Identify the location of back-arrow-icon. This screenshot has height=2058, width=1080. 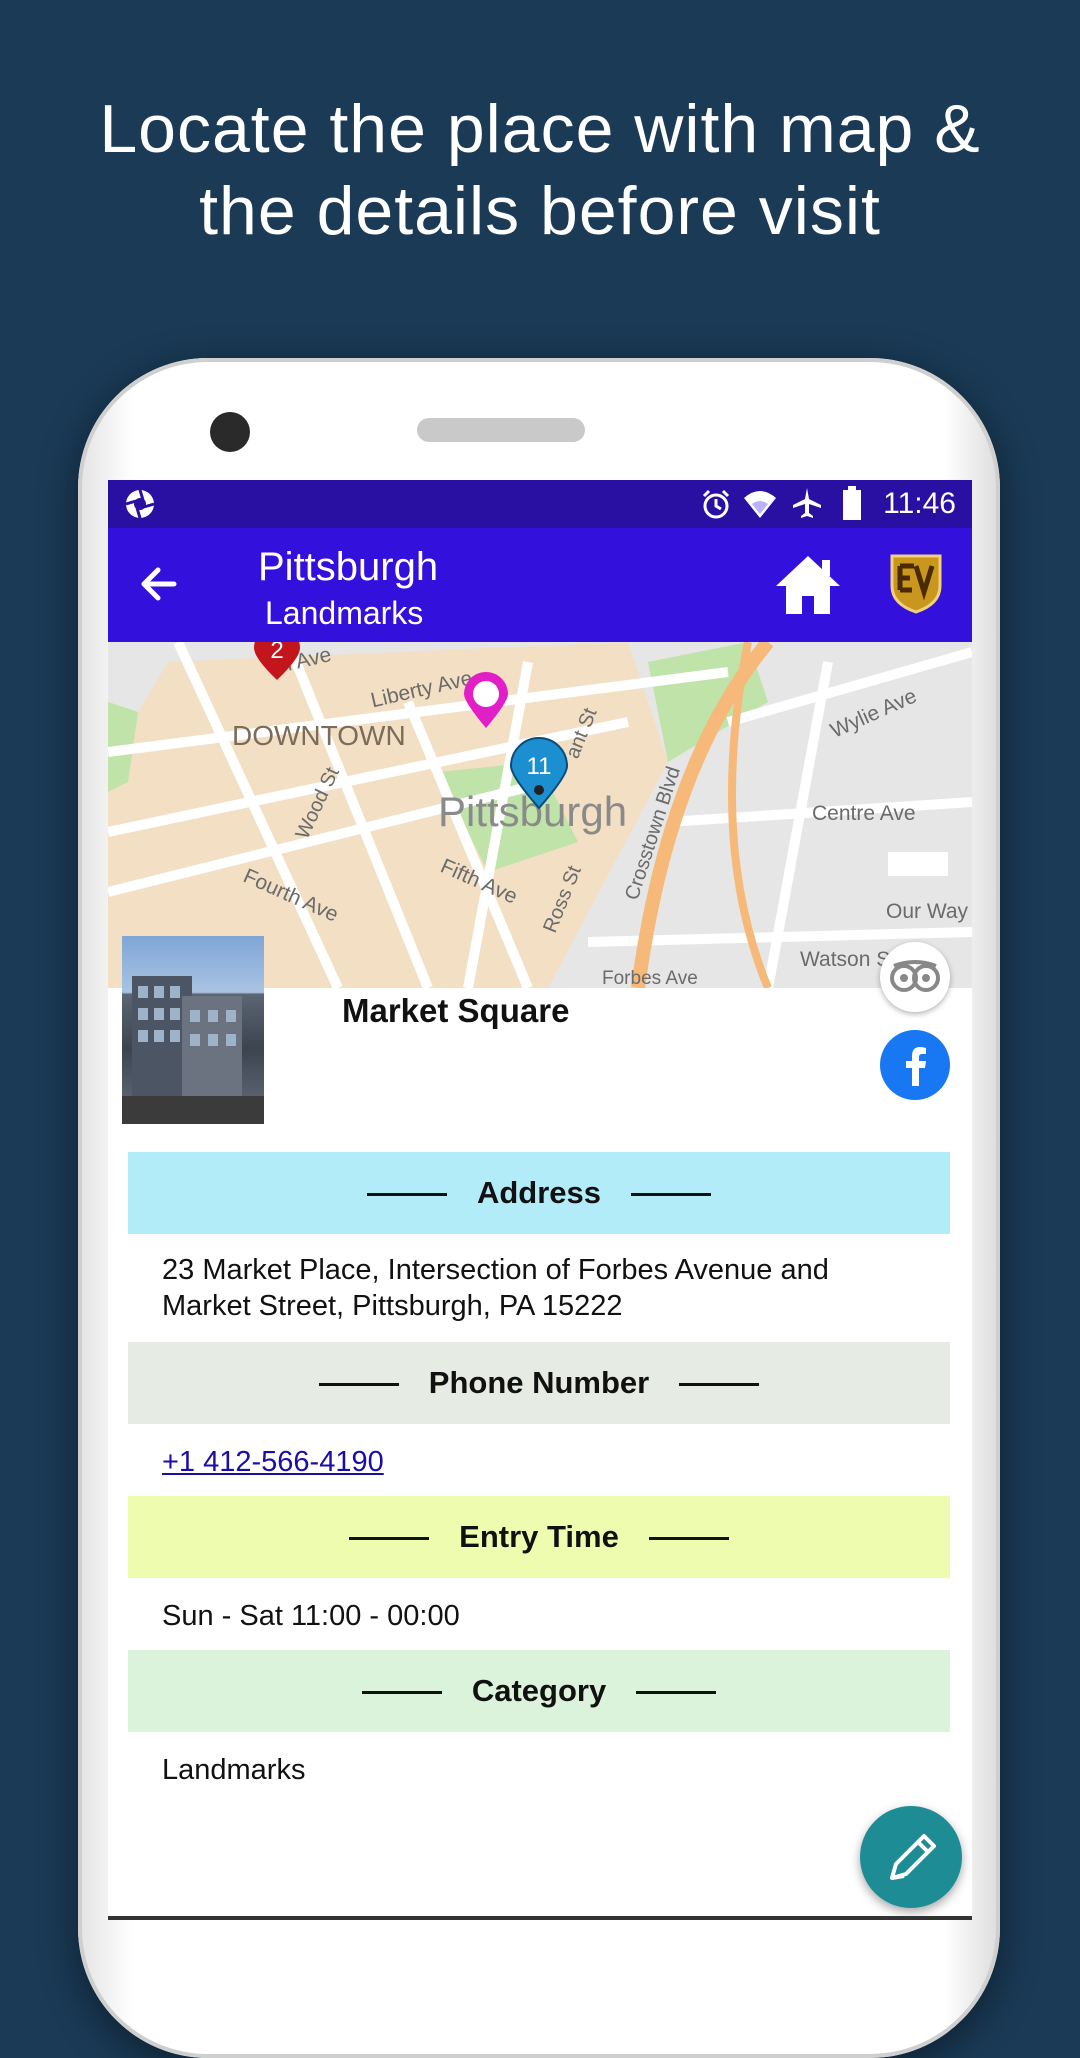
(160, 584).